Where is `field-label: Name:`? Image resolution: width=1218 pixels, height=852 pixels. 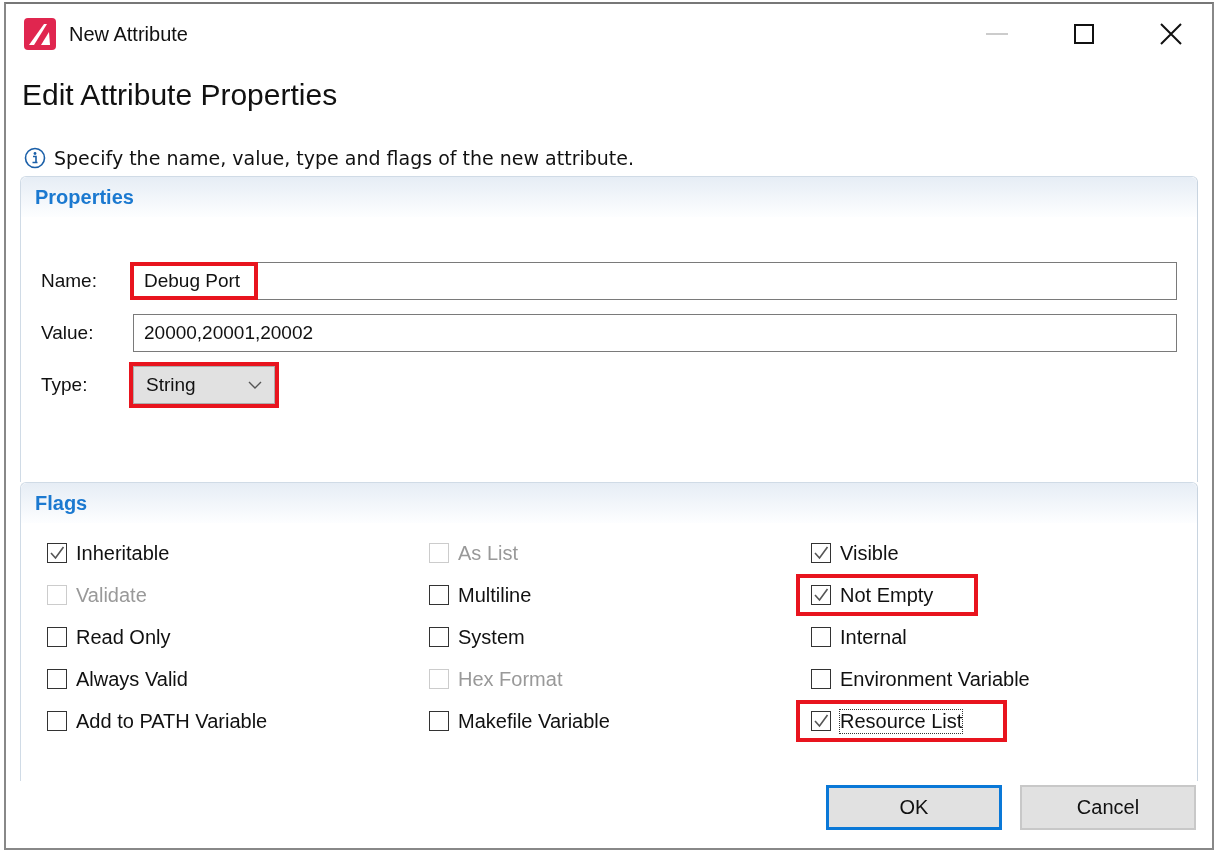 field-label: Name: is located at coordinates (69, 281).